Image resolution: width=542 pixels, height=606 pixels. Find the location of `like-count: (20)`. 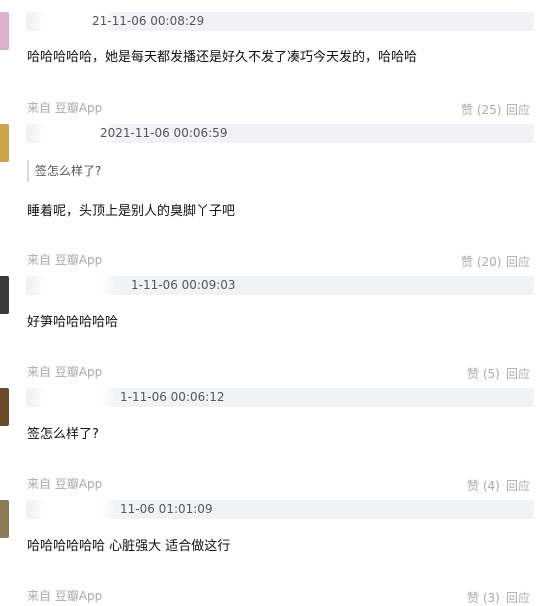

like-count: (20) is located at coordinates (489, 262).